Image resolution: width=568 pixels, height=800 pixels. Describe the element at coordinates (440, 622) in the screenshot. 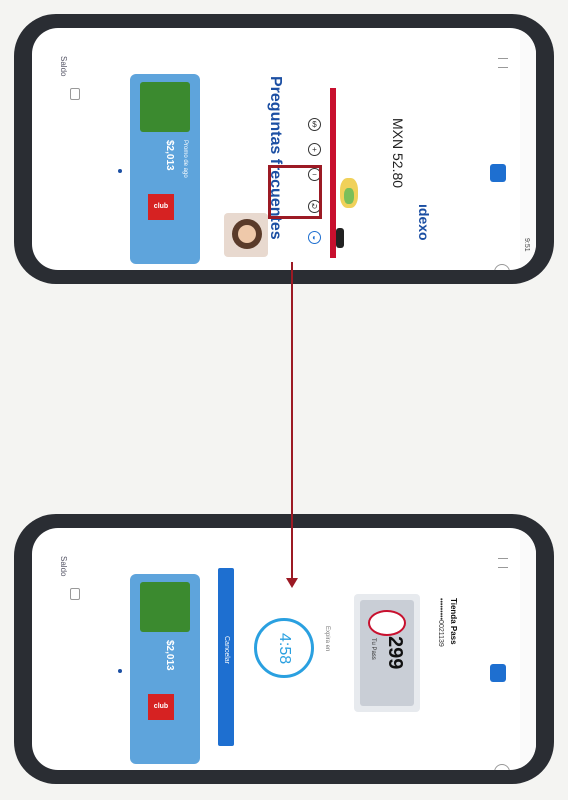

I see `account-number: •••••••••0021139` at that location.